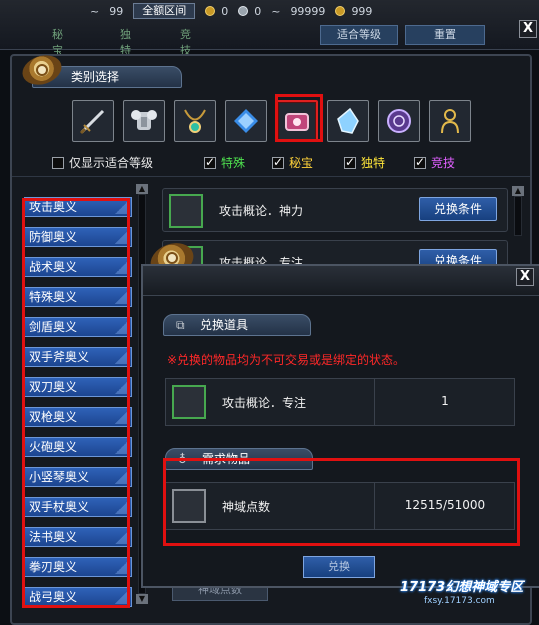 The height and width of the screenshot is (625, 539). Describe the element at coordinates (210, 10) in the screenshot. I see `coin-icon` at that location.